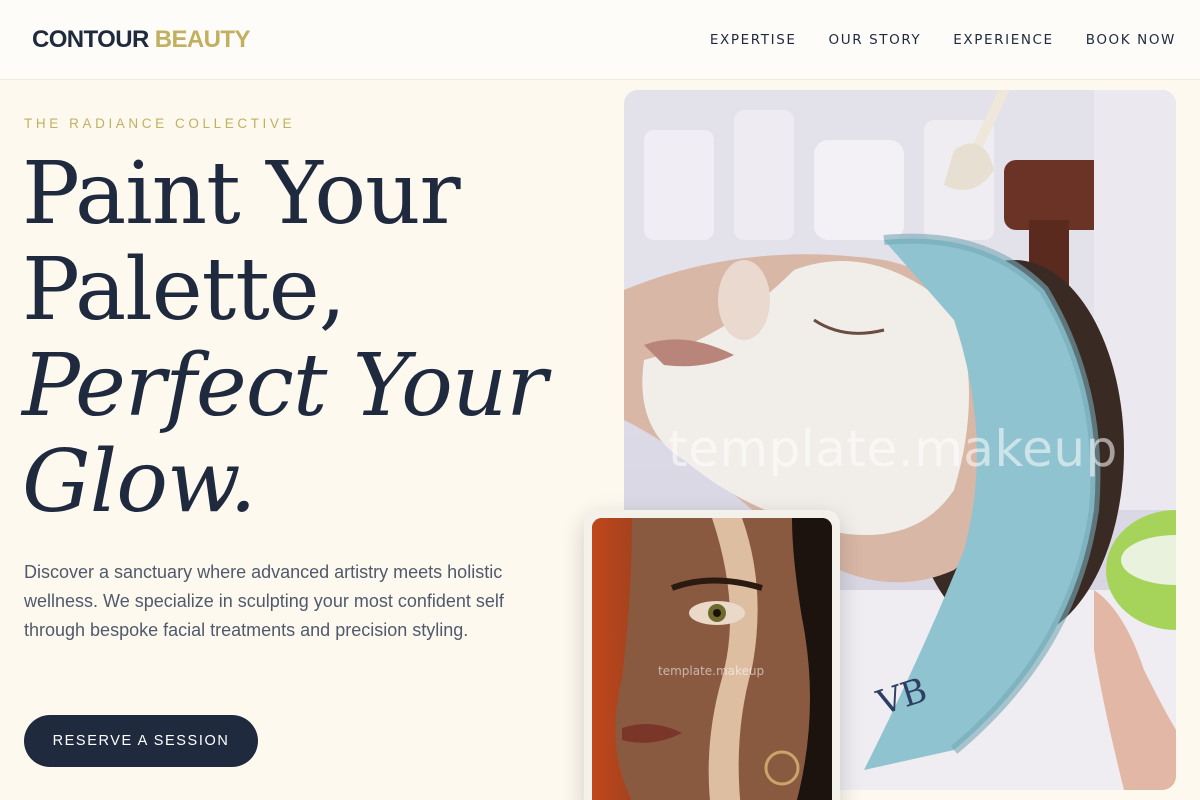 Image resolution: width=1200 pixels, height=800 pixels. Describe the element at coordinates (184, 290) in the screenshot. I see `headline-line-2: Palette,` at that location.